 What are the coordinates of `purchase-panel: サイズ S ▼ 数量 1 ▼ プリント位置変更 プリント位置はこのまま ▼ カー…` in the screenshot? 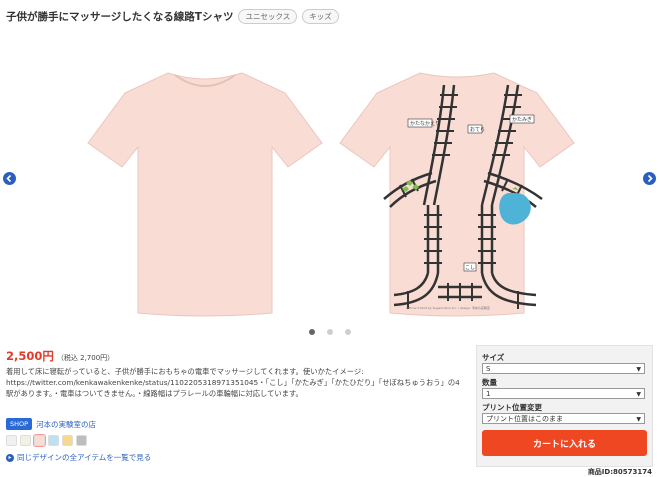 It's located at (564, 406).